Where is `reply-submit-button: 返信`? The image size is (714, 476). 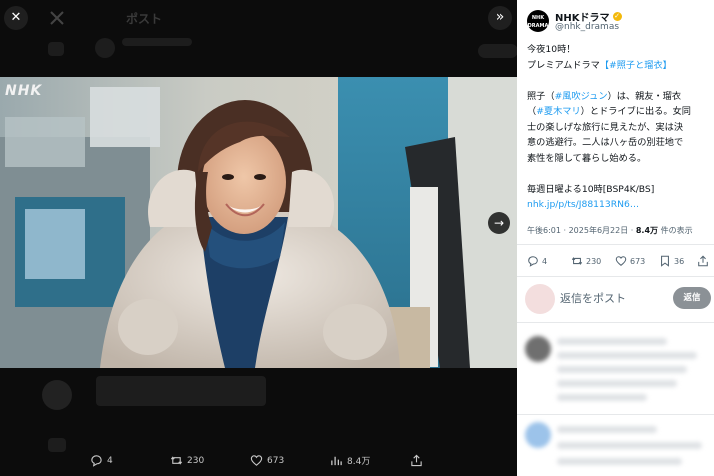
reply-submit-button: 返信 is located at coordinates (692, 298).